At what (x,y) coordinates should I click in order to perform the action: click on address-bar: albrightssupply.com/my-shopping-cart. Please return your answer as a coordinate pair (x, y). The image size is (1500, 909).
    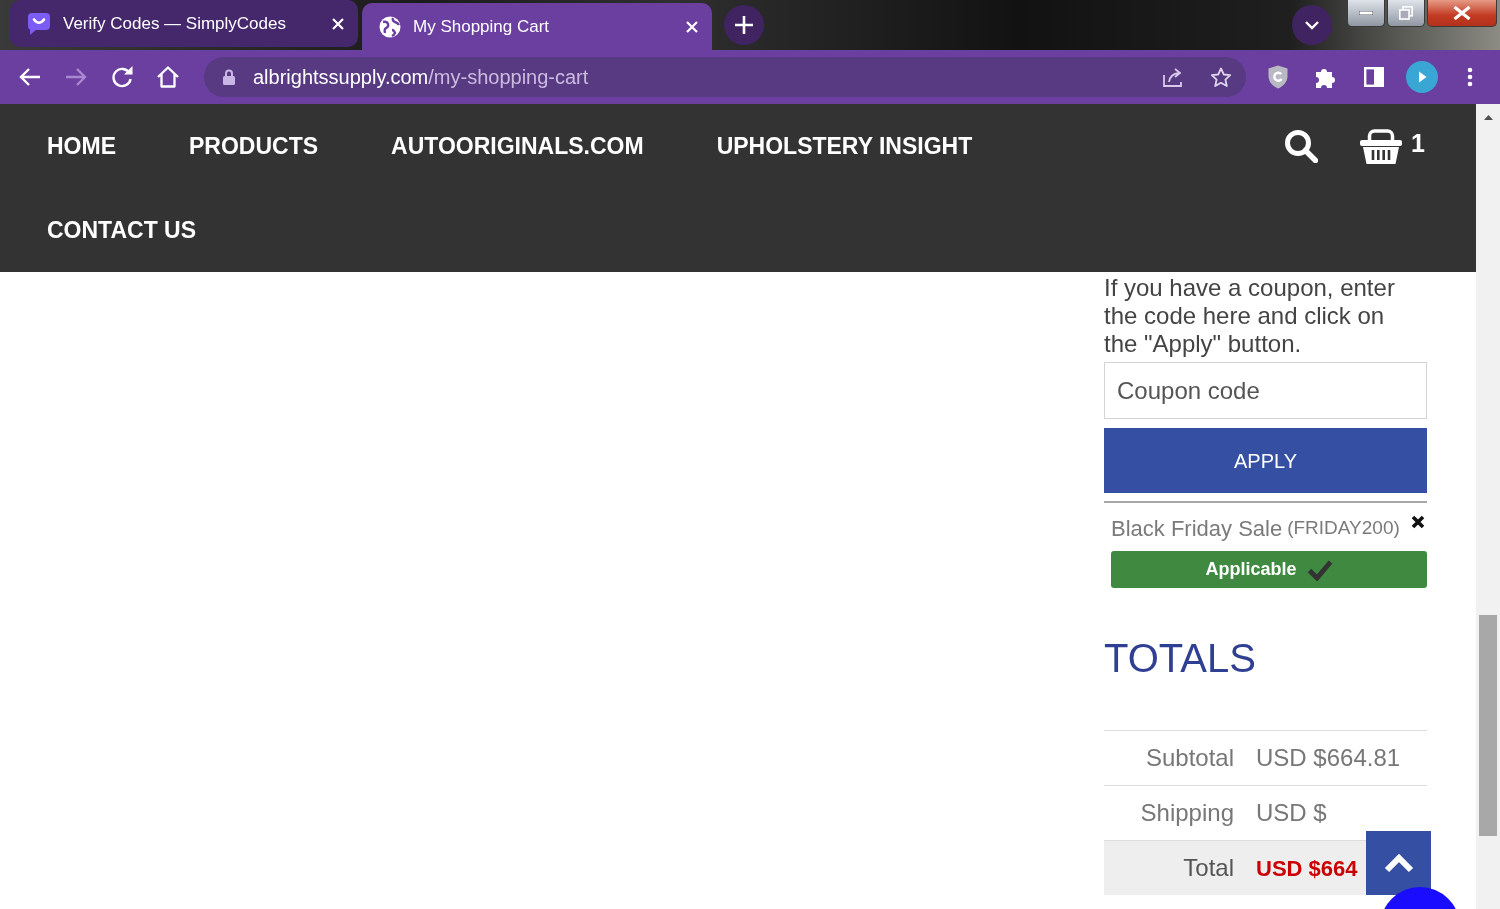
    Looking at the image, I should click on (725, 77).